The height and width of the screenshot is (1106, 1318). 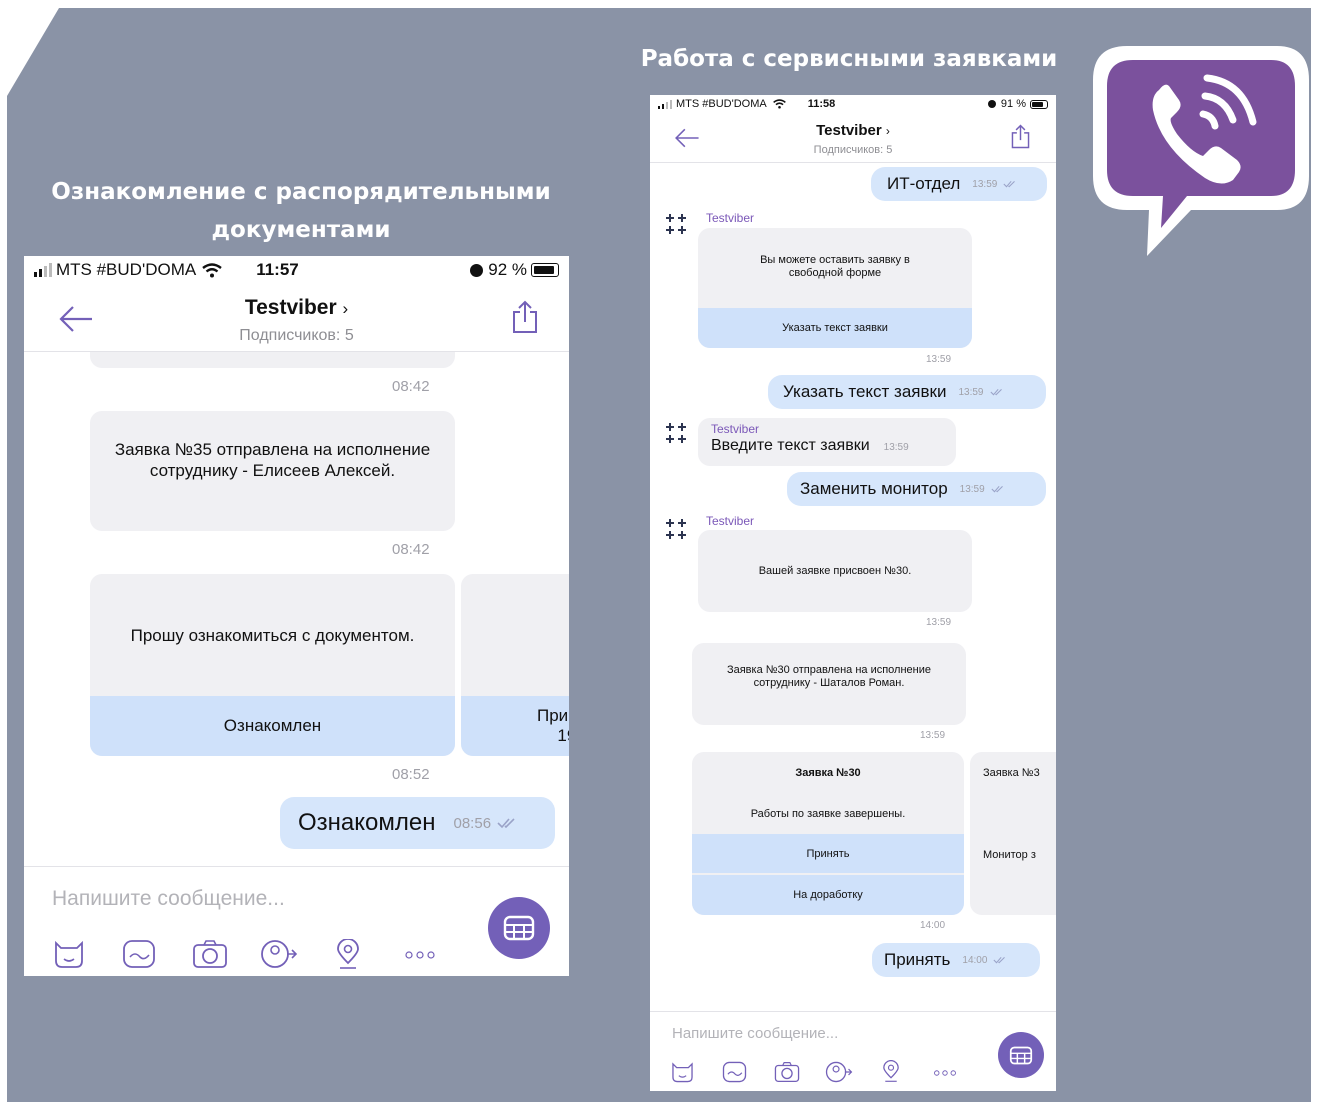 What do you see at coordinates (924, 183) in the screenshot?
I see `outgoing-text: ИТ-отдел` at bounding box center [924, 183].